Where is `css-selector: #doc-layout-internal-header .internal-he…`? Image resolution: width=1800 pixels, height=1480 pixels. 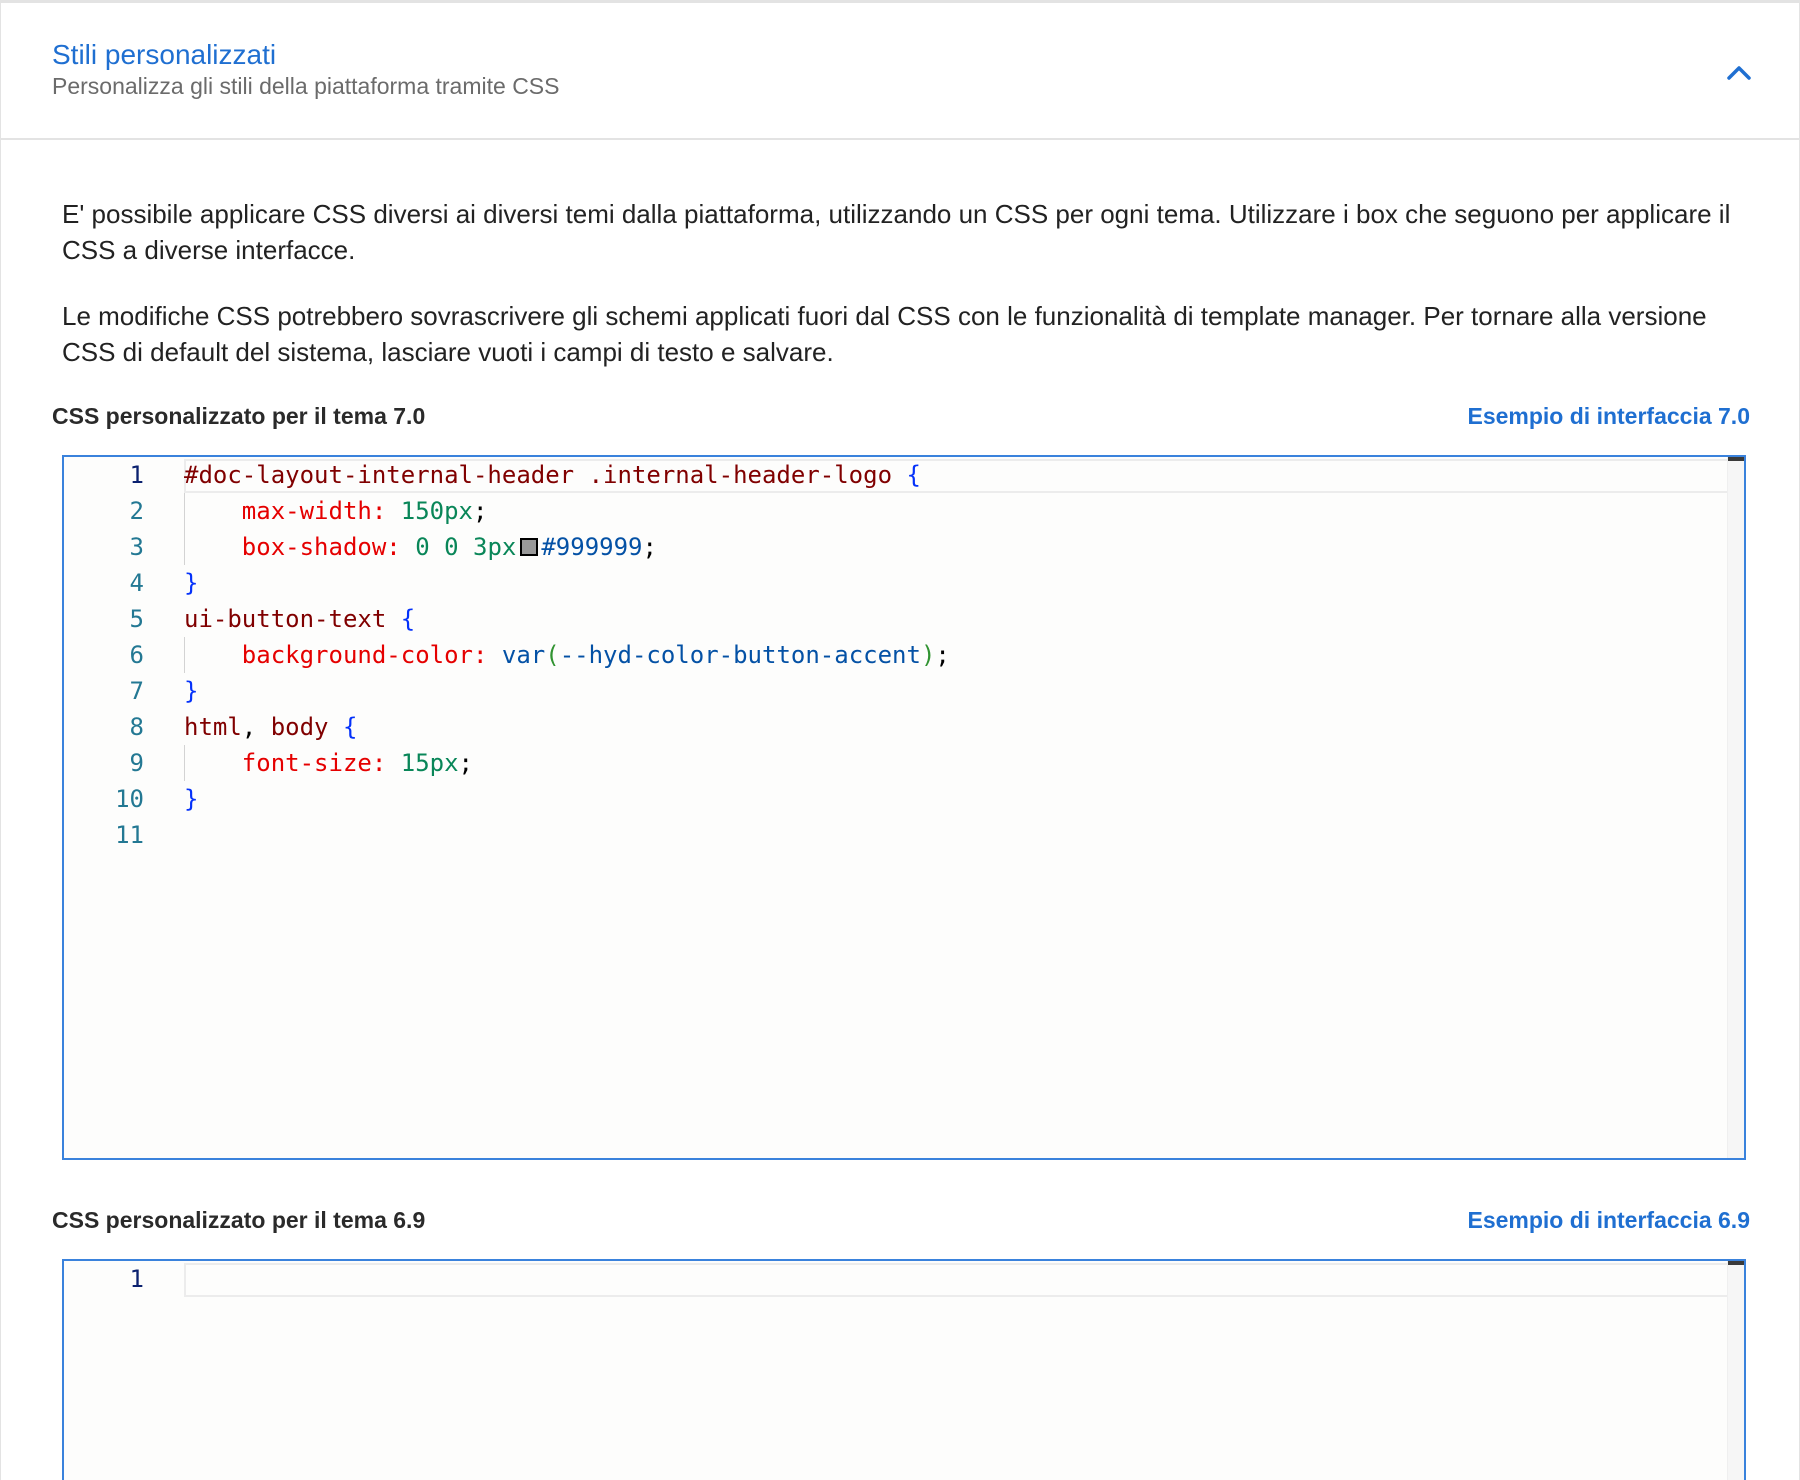 css-selector: #doc-layout-internal-header .internal-he… is located at coordinates (538, 475).